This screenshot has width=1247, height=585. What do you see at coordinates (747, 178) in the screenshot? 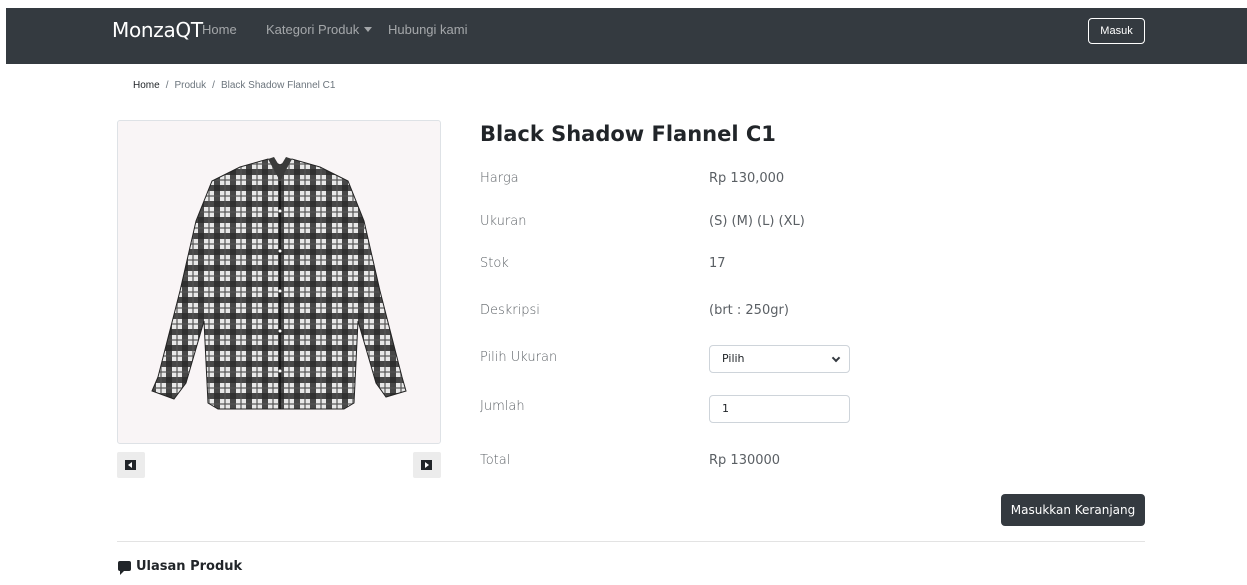
I see `price-value: Rp 130,000` at bounding box center [747, 178].